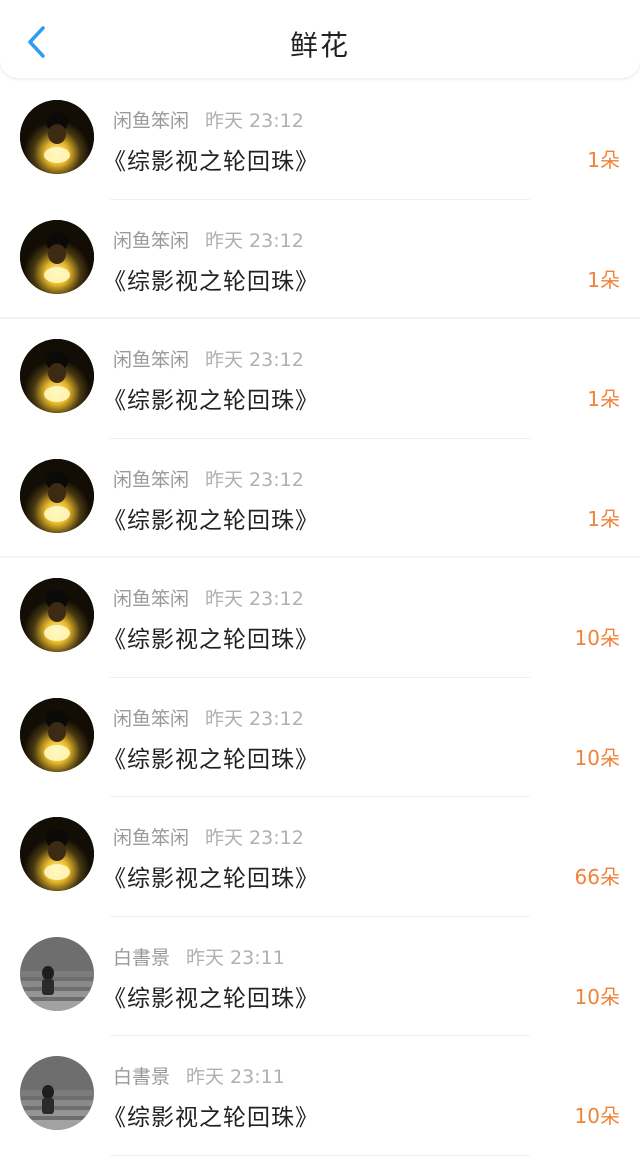 The width and height of the screenshot is (640, 1165). I want to click on top-bar: 鲜花, so click(320, 39).